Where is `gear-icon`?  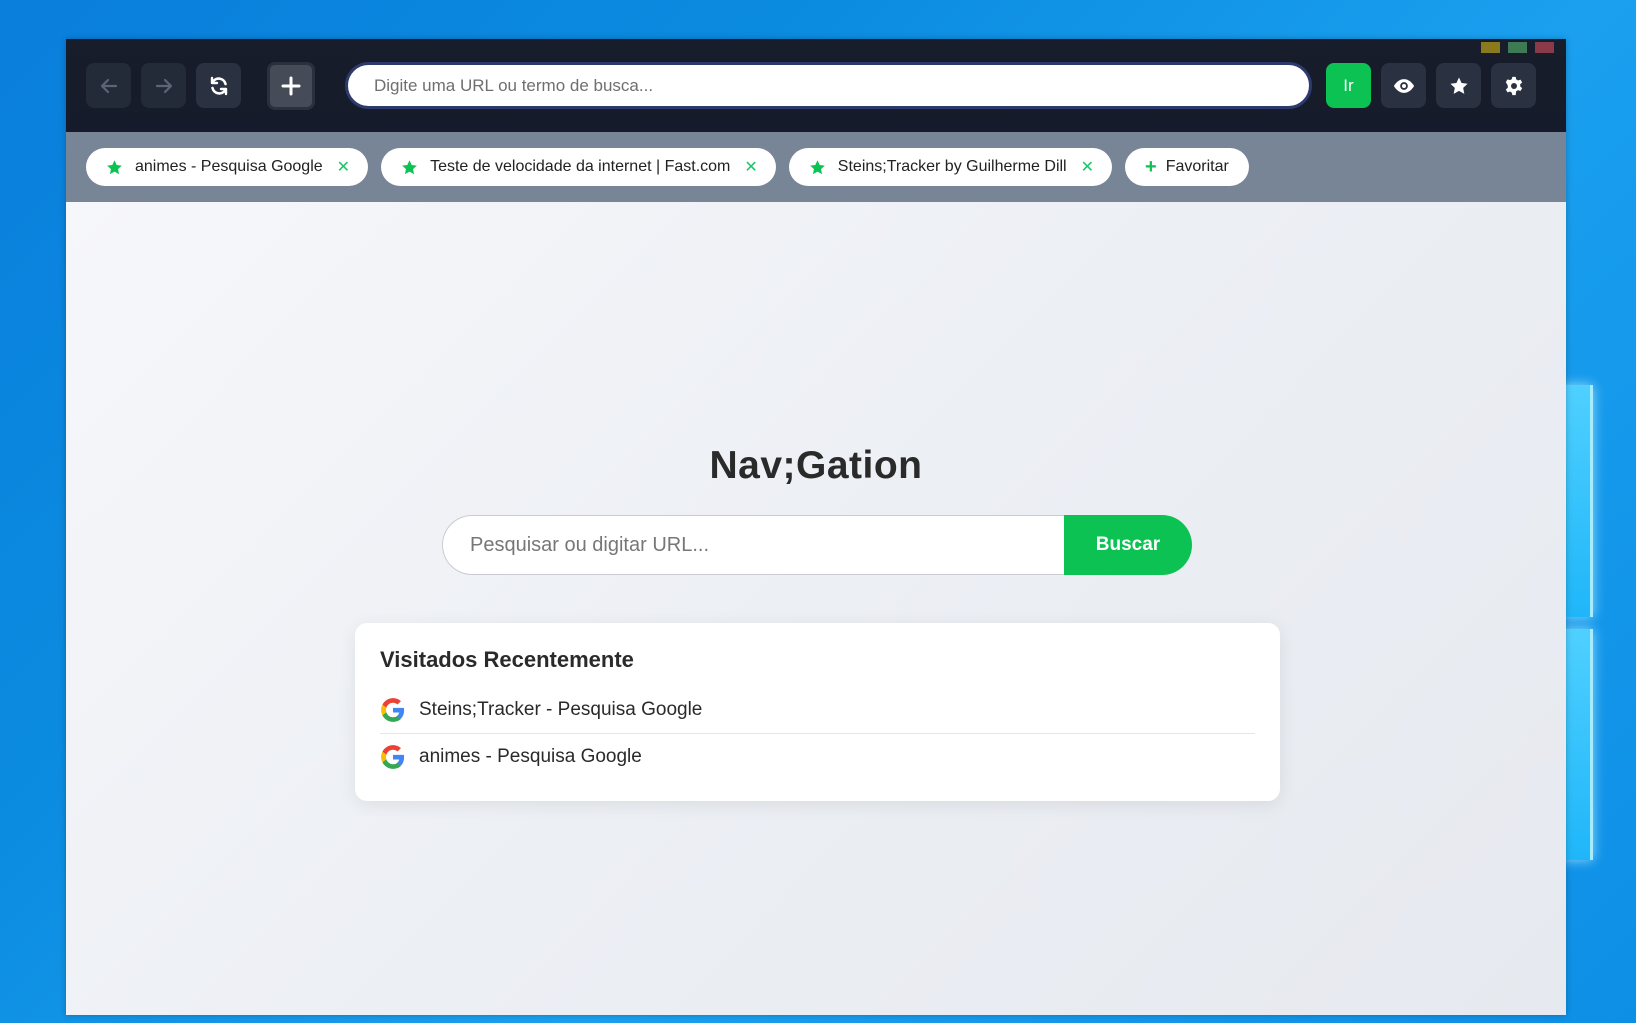 gear-icon is located at coordinates (1513, 85).